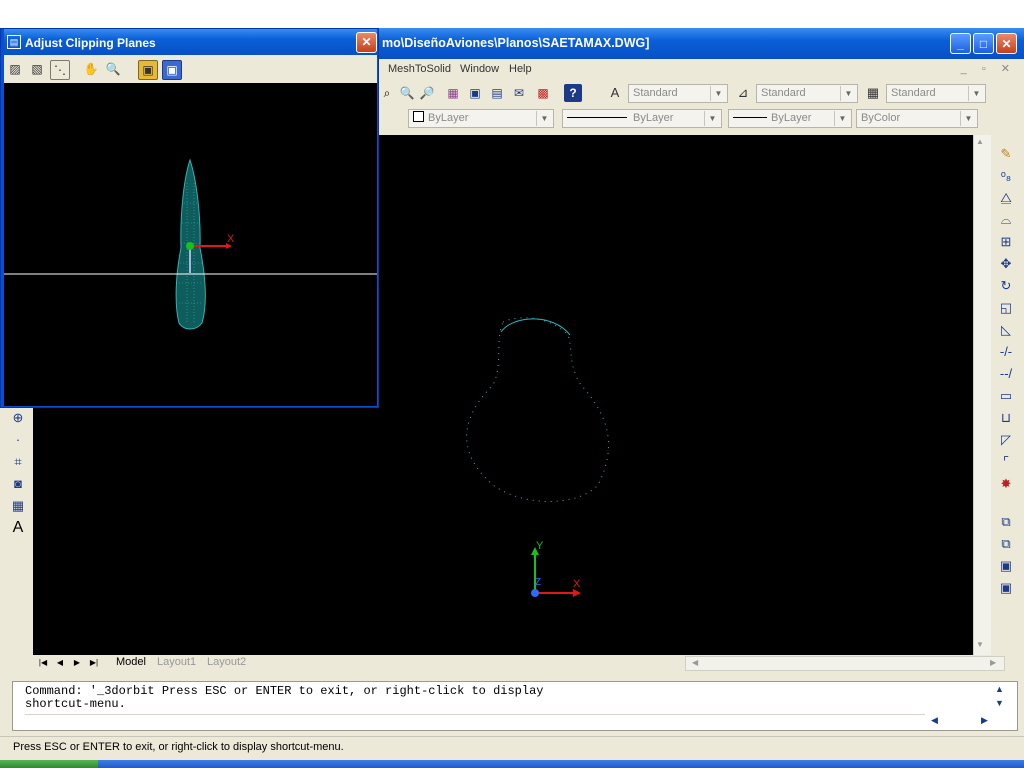  What do you see at coordinates (1006, 308) in the screenshot?
I see `scale-icon: ◱` at bounding box center [1006, 308].